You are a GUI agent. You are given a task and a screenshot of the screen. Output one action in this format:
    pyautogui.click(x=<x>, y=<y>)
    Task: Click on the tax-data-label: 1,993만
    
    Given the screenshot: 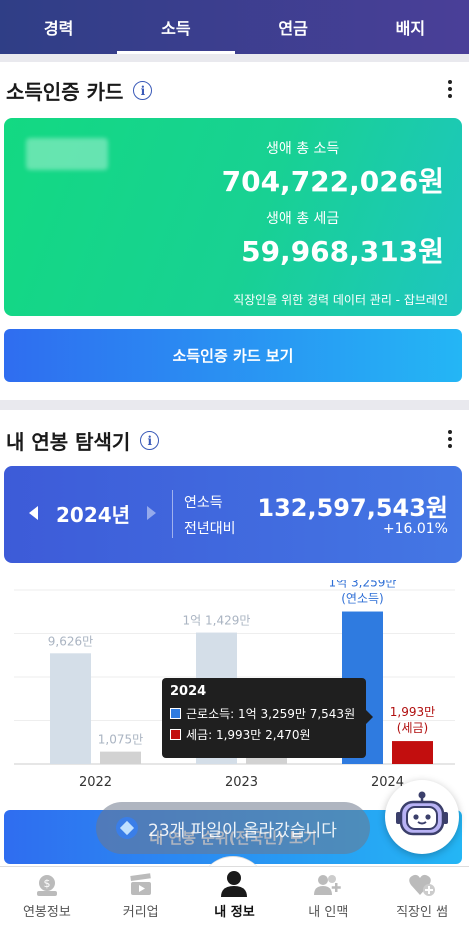 What is the action you would take?
    pyautogui.click(x=412, y=712)
    